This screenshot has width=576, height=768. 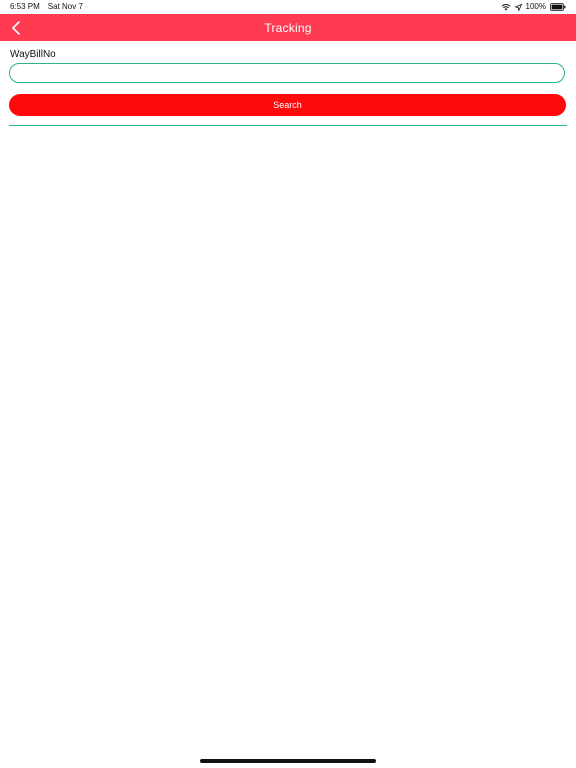 What do you see at coordinates (506, 7) in the screenshot?
I see `wifi-icon` at bounding box center [506, 7].